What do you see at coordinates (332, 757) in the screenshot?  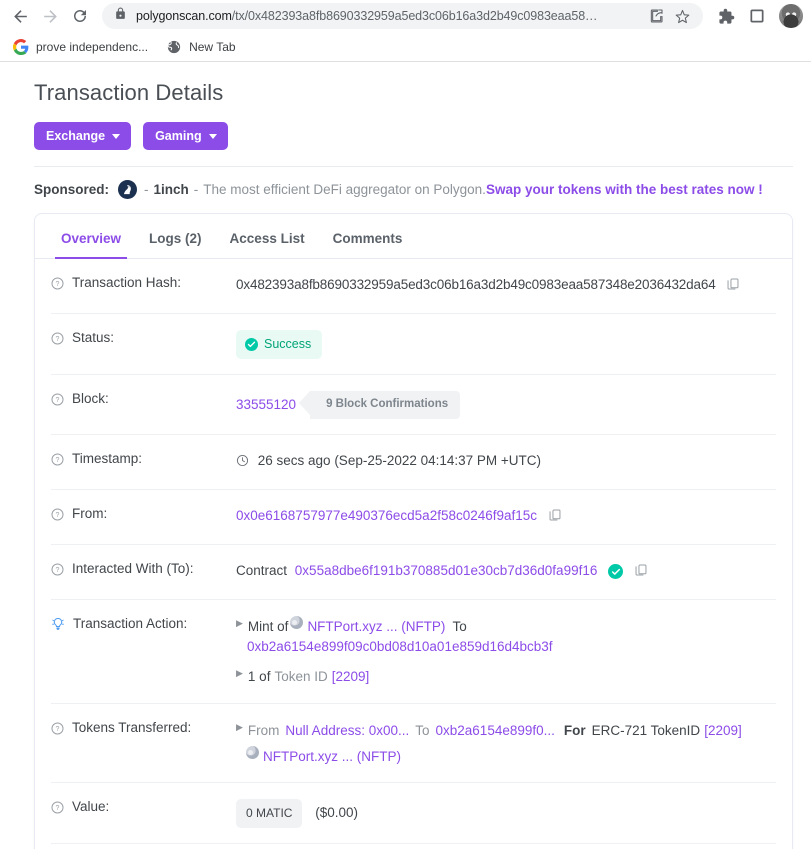 I see `transfer-token-name-link: NFTPort.xyz ... (NFTP)` at bounding box center [332, 757].